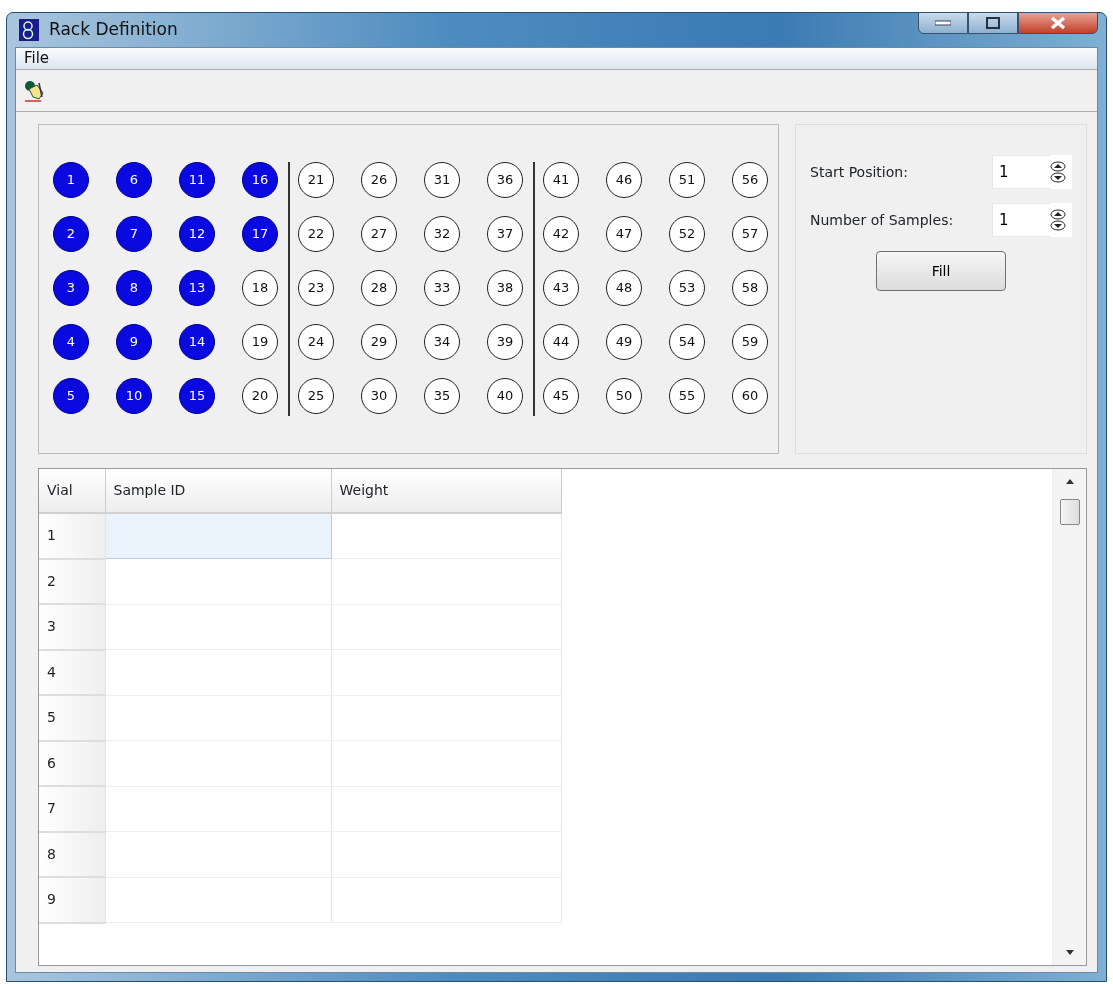  I want to click on vial: 40, so click(505, 396).